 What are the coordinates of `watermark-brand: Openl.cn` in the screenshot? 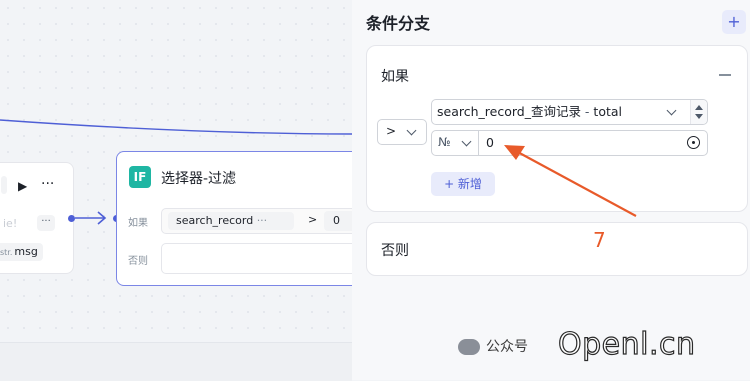 It's located at (626, 344).